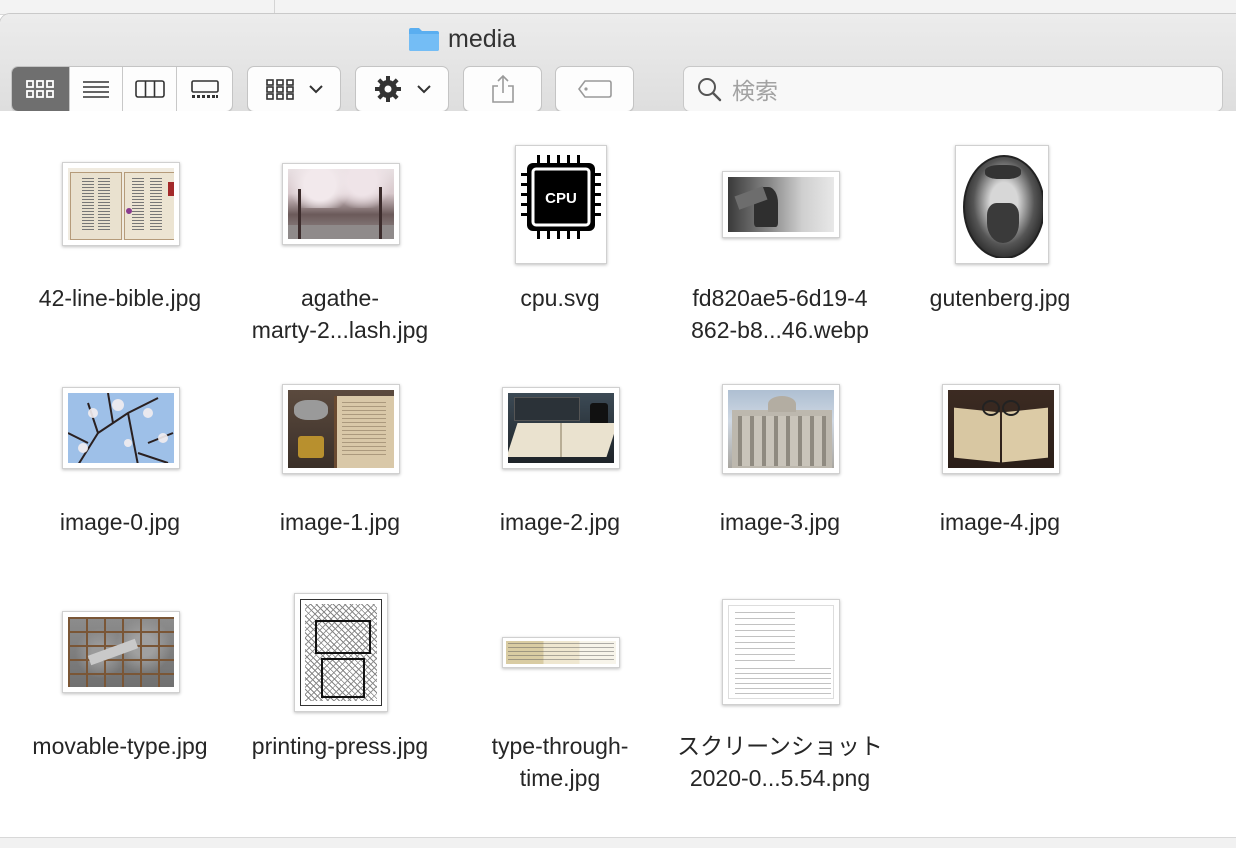  I want to click on share-icon, so click(502, 88).